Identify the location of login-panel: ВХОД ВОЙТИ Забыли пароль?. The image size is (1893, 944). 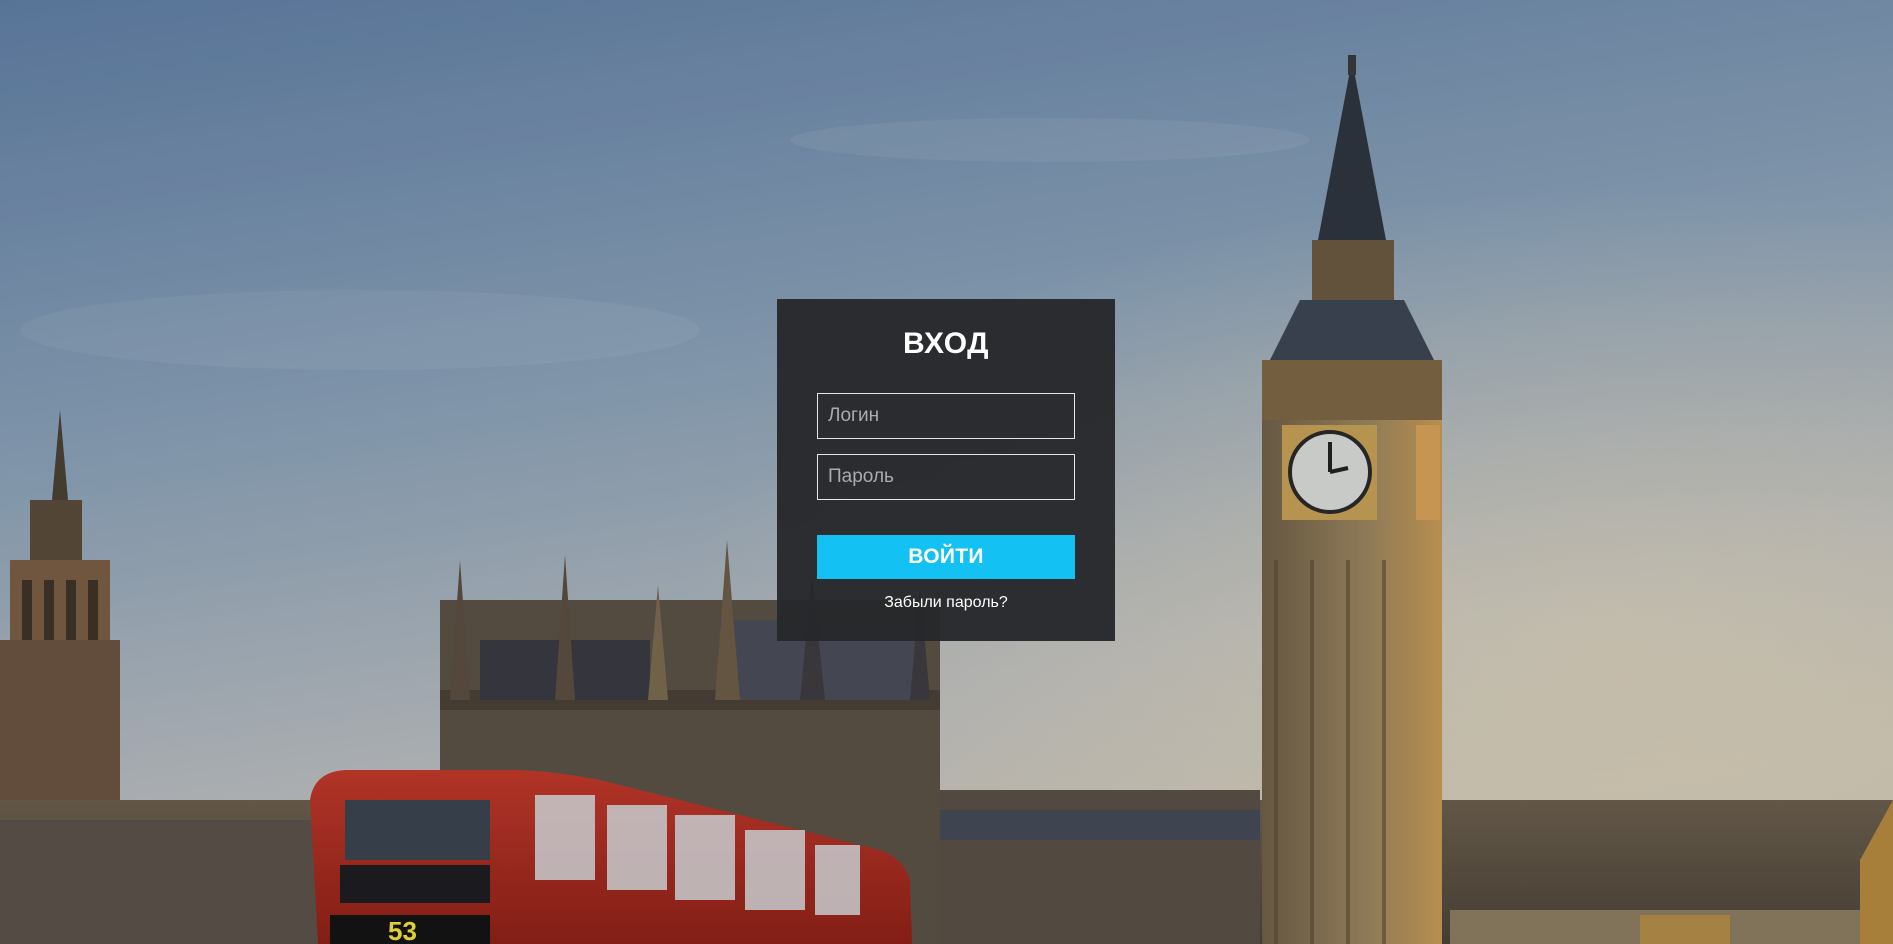
(946, 470).